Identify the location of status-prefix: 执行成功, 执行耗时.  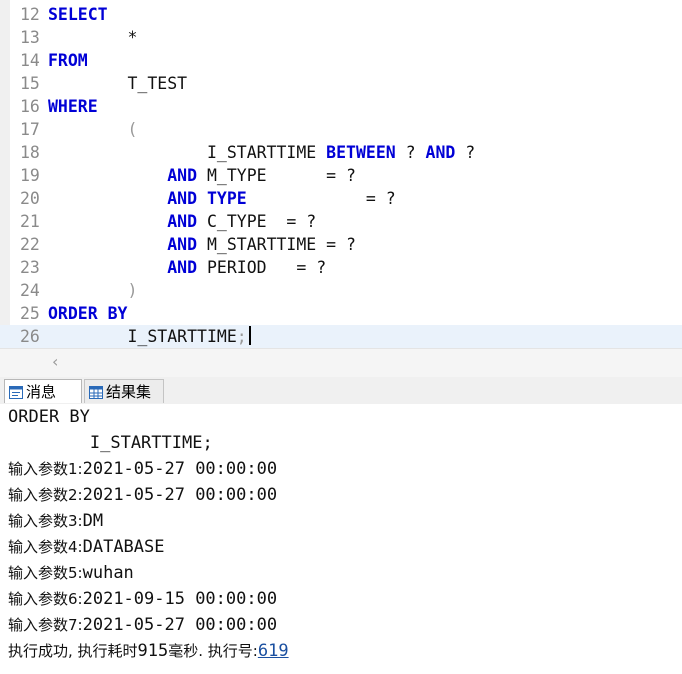
(73, 651).